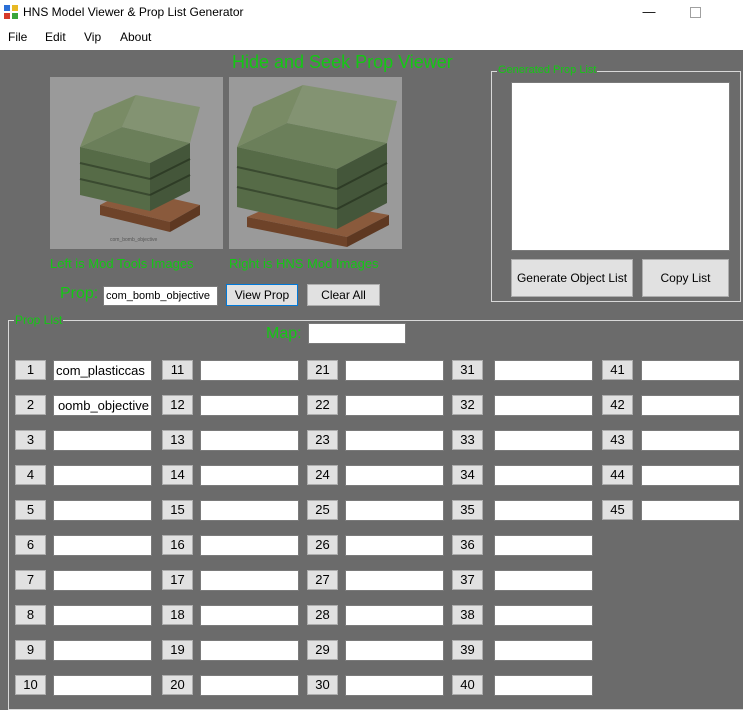  I want to click on slot-number-button: 42, so click(617, 405).